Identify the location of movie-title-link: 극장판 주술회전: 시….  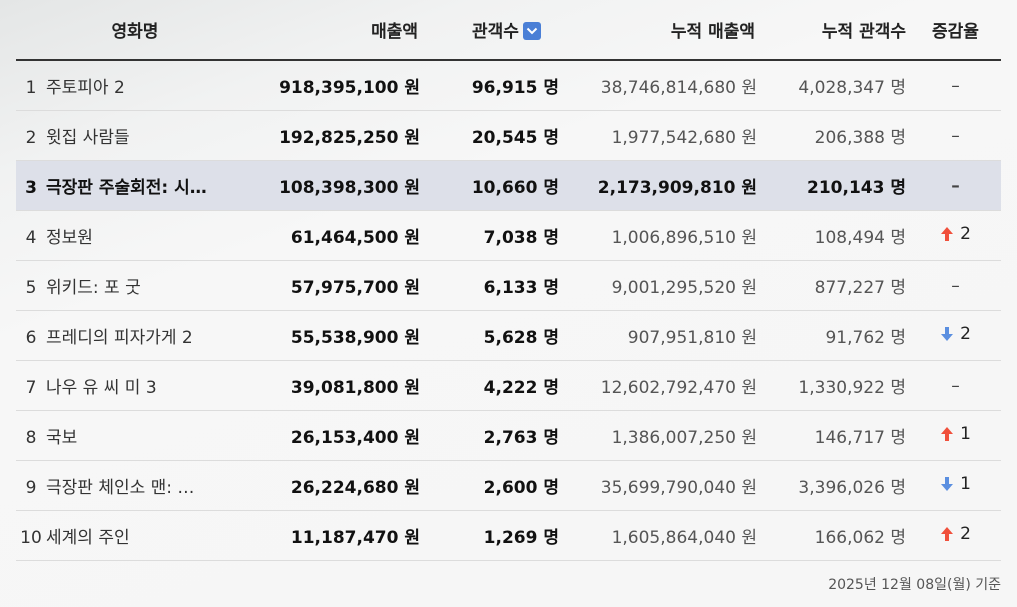
(126, 188).